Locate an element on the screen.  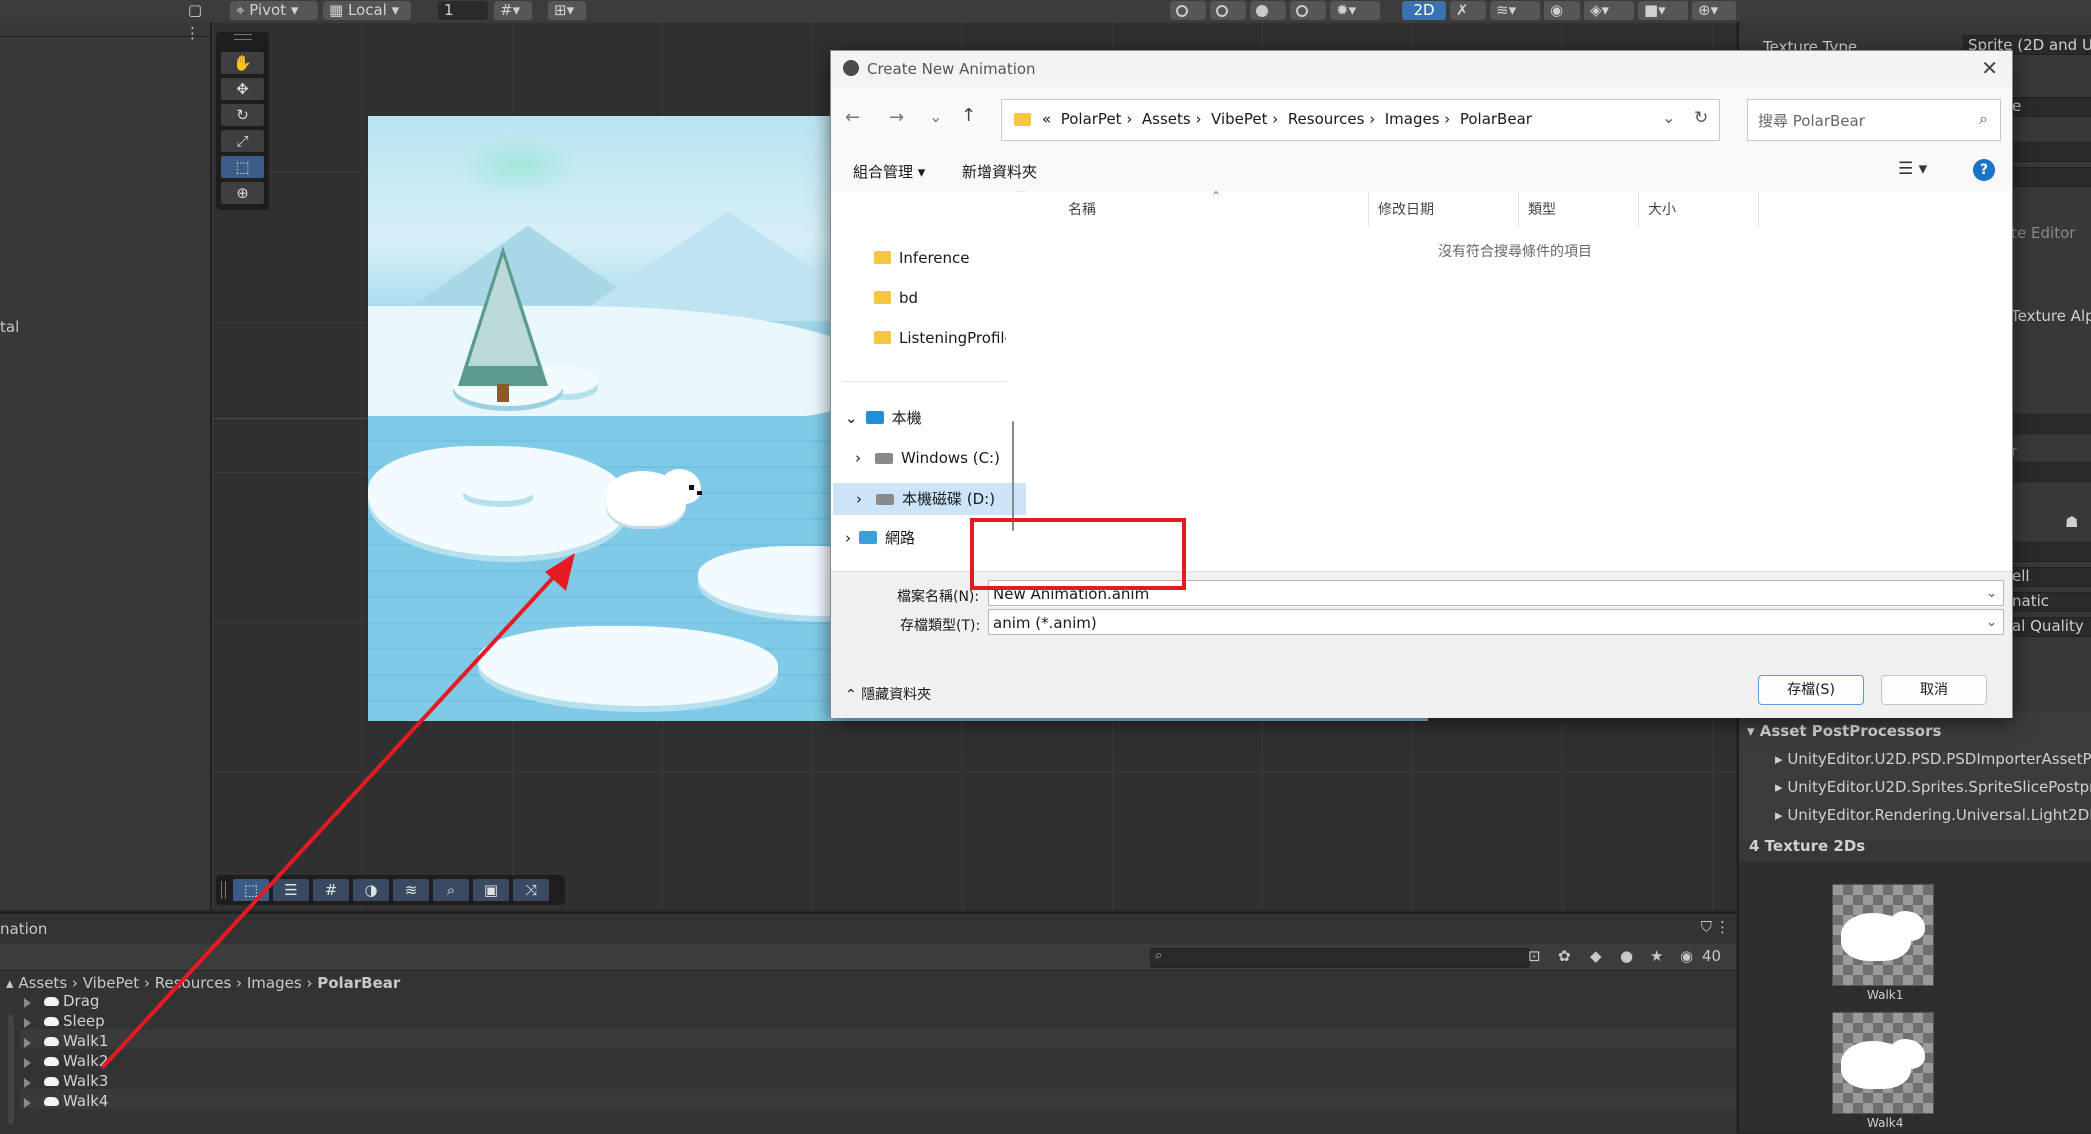
annotation-arrow-head is located at coordinates (560, 572).